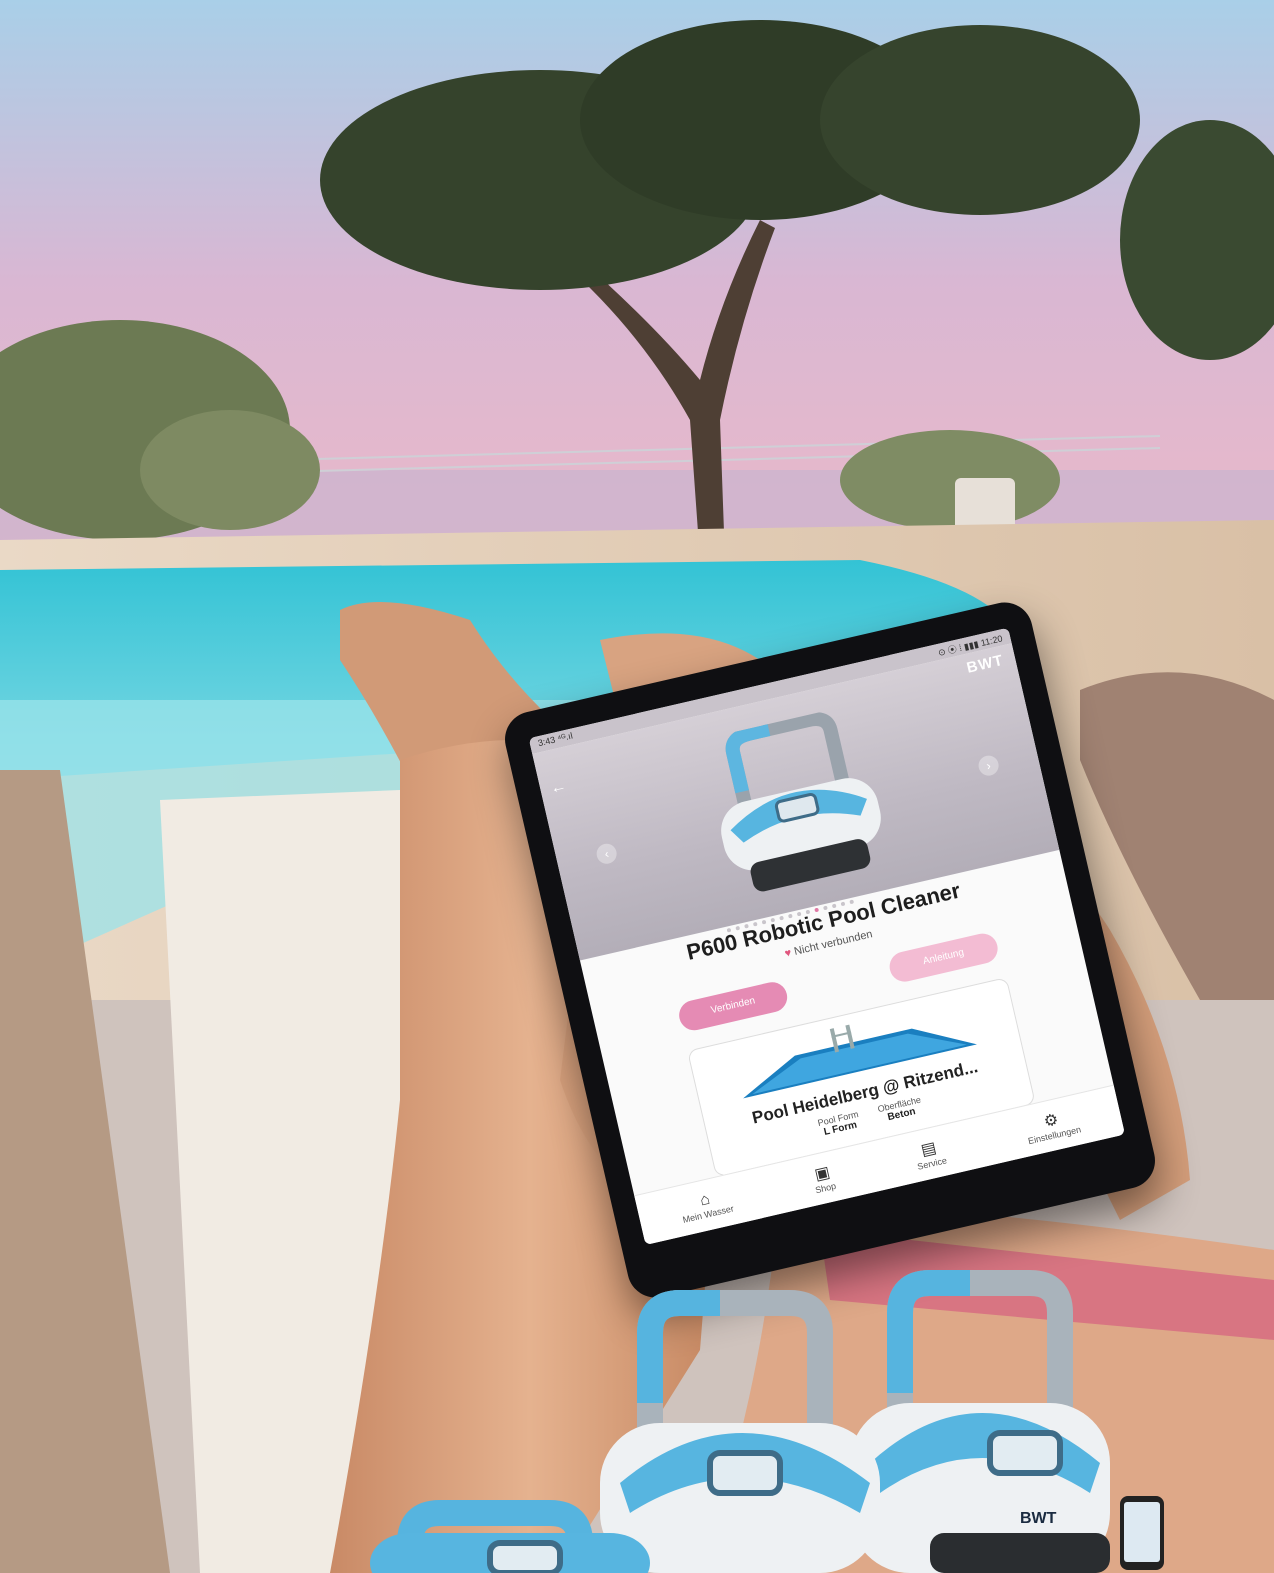 Image resolution: width=1274 pixels, height=1573 pixels. What do you see at coordinates (1142, 1533) in the screenshot?
I see `app-store-phone-badge` at bounding box center [1142, 1533].